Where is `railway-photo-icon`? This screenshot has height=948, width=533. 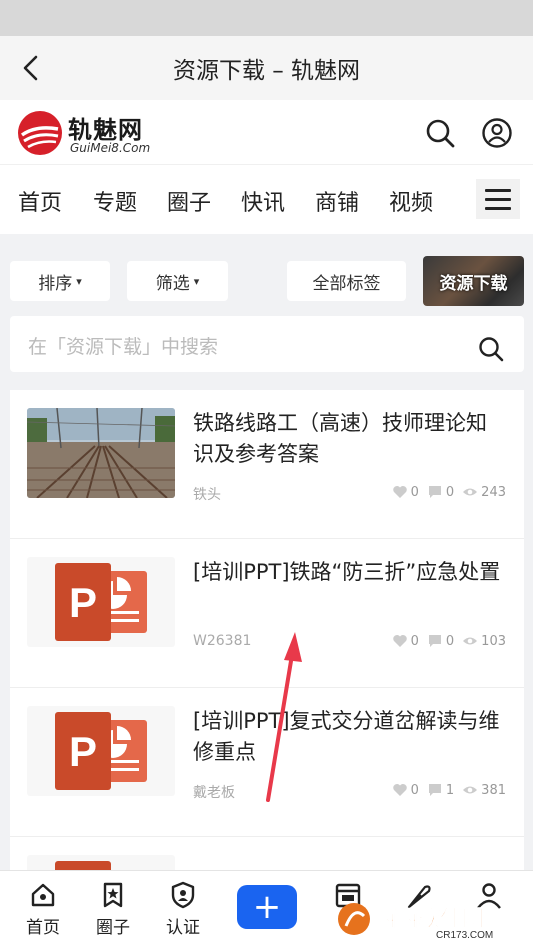
railway-photo-icon is located at coordinates (101, 453).